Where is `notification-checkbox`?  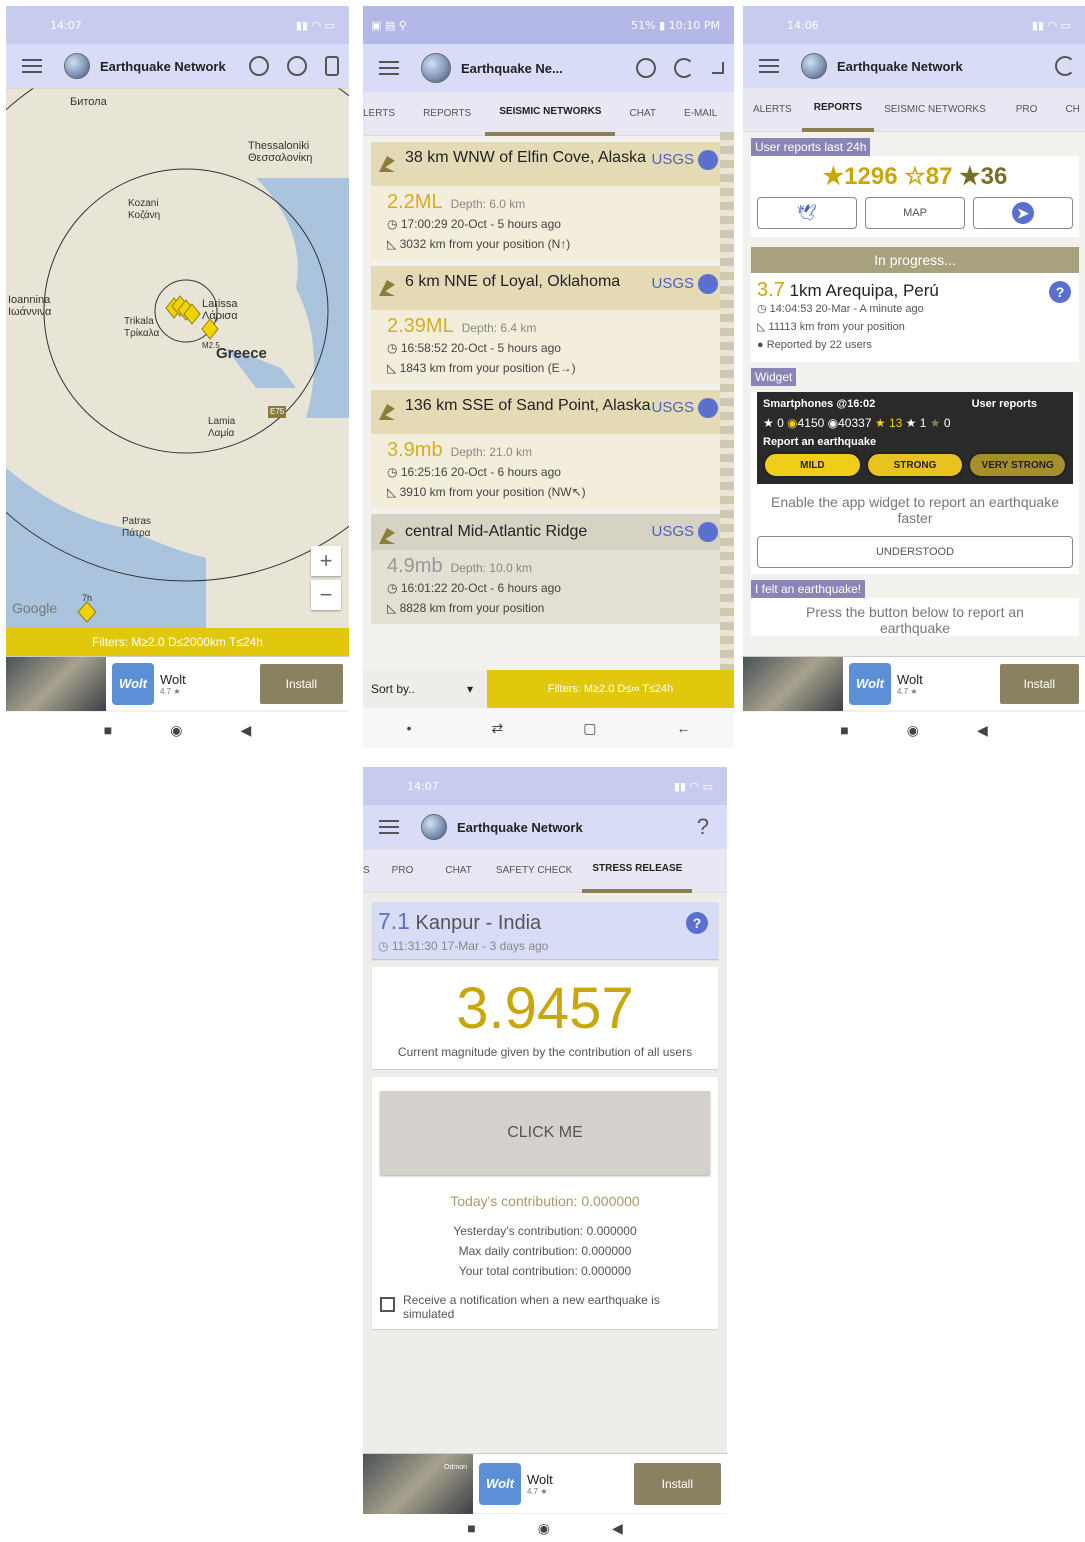
notification-checkbox is located at coordinates (387, 1304).